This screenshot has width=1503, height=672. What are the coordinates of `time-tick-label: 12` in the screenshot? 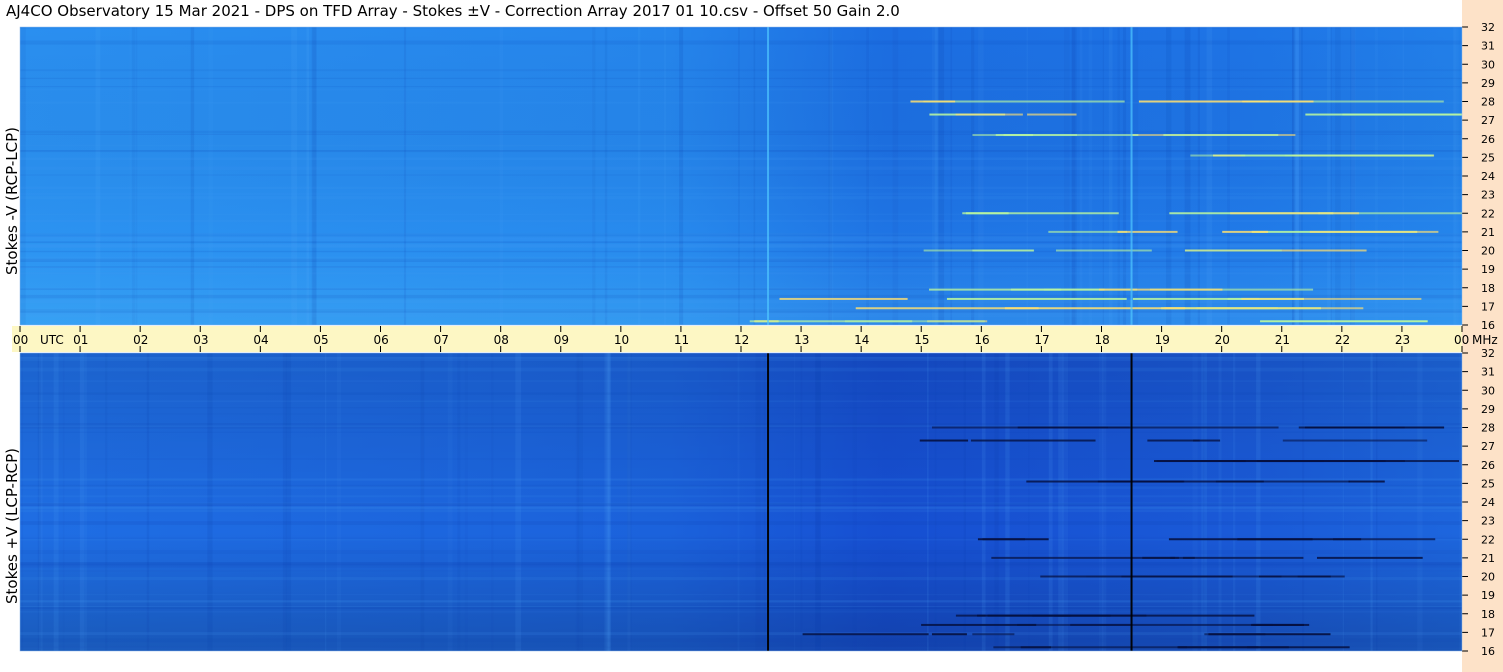 It's located at (741, 340).